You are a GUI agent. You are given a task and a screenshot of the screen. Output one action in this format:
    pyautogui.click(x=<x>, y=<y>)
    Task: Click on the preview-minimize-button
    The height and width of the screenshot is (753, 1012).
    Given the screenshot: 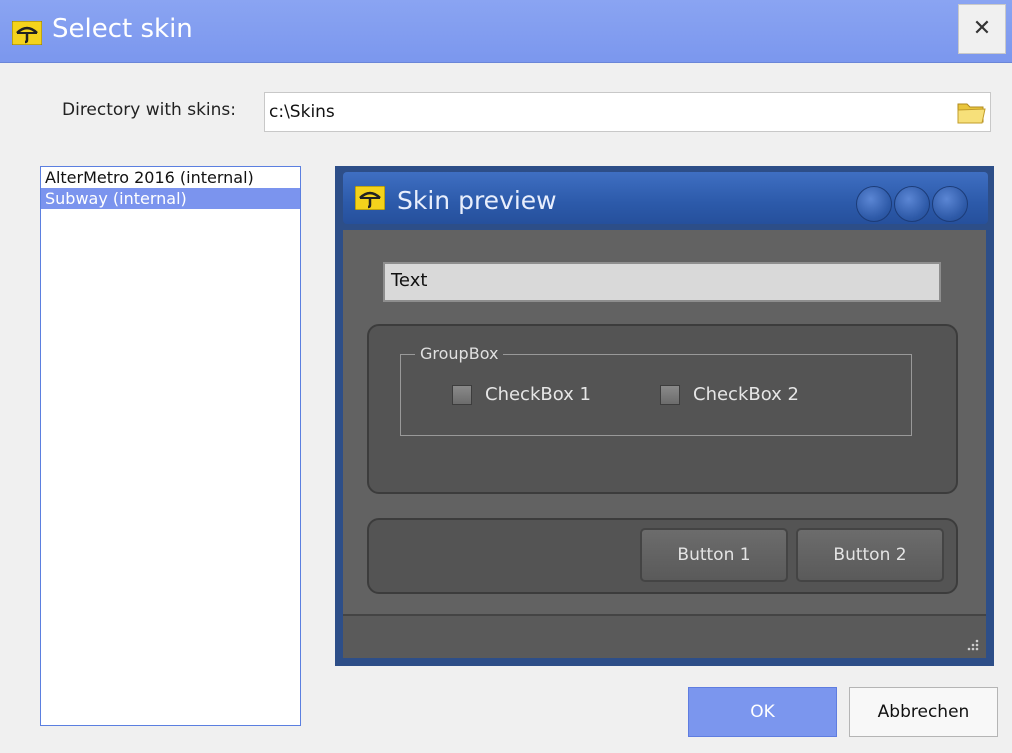 What is the action you would take?
    pyautogui.click(x=874, y=204)
    